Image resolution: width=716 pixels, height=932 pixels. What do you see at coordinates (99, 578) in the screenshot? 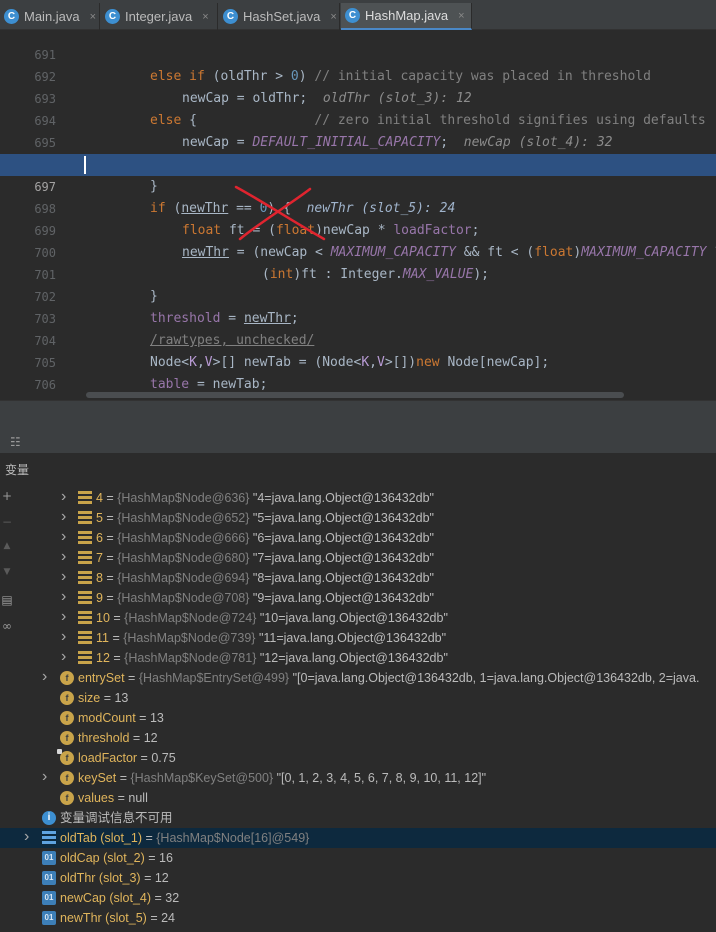
I see `variable-name: 8` at bounding box center [99, 578].